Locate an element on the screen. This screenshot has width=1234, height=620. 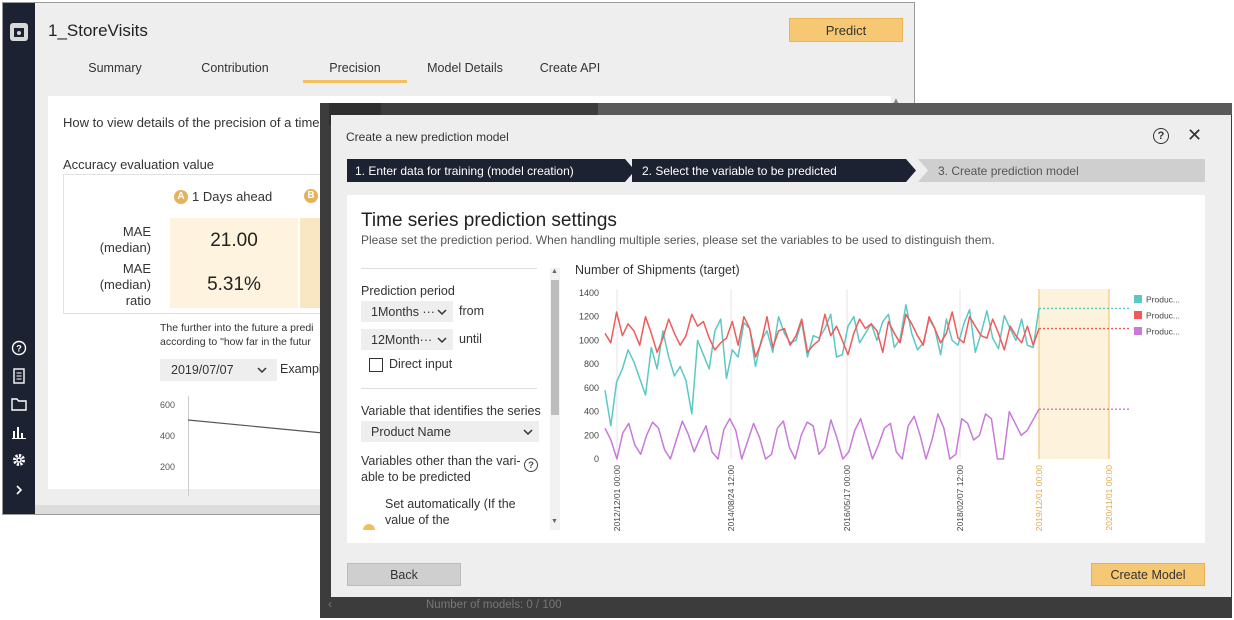
period-until-value: 12Month··· is located at coordinates (402, 339).